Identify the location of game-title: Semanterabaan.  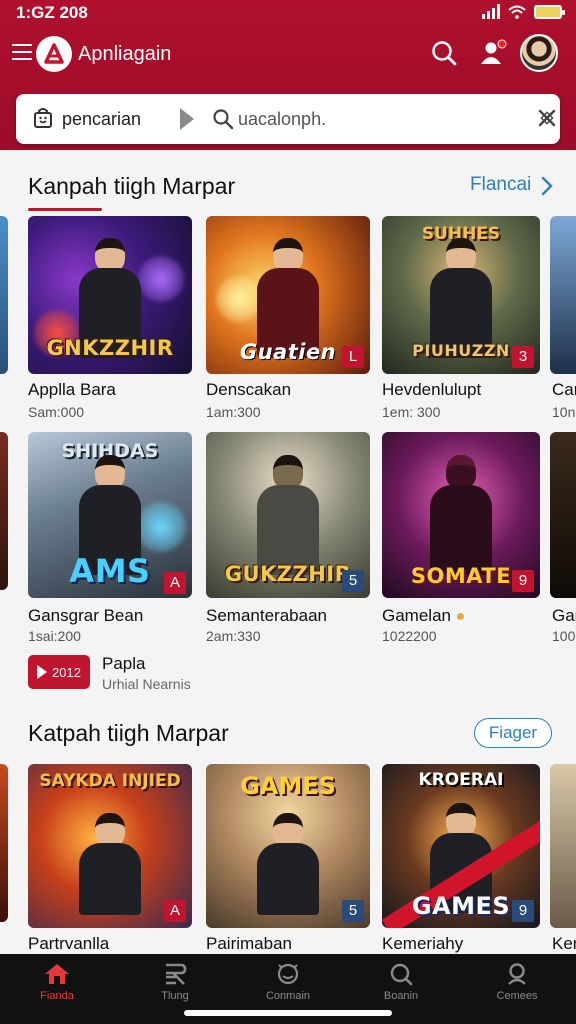
(266, 615).